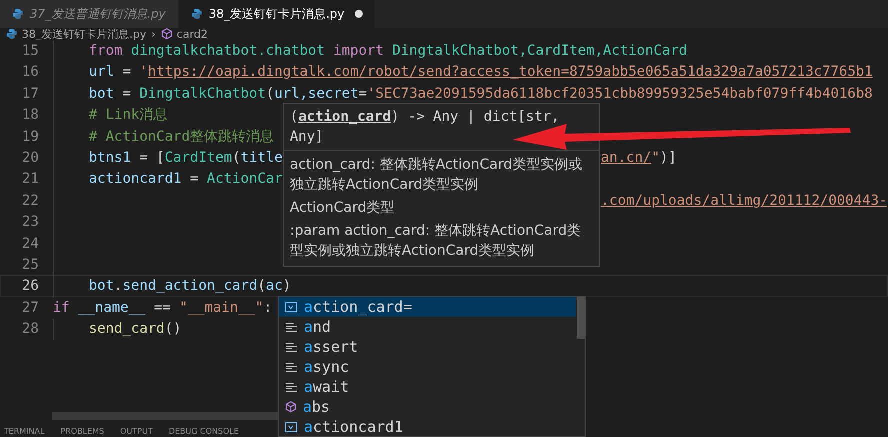 The width and height of the screenshot is (888, 437). What do you see at coordinates (30, 137) in the screenshot?
I see `line-number: 19` at bounding box center [30, 137].